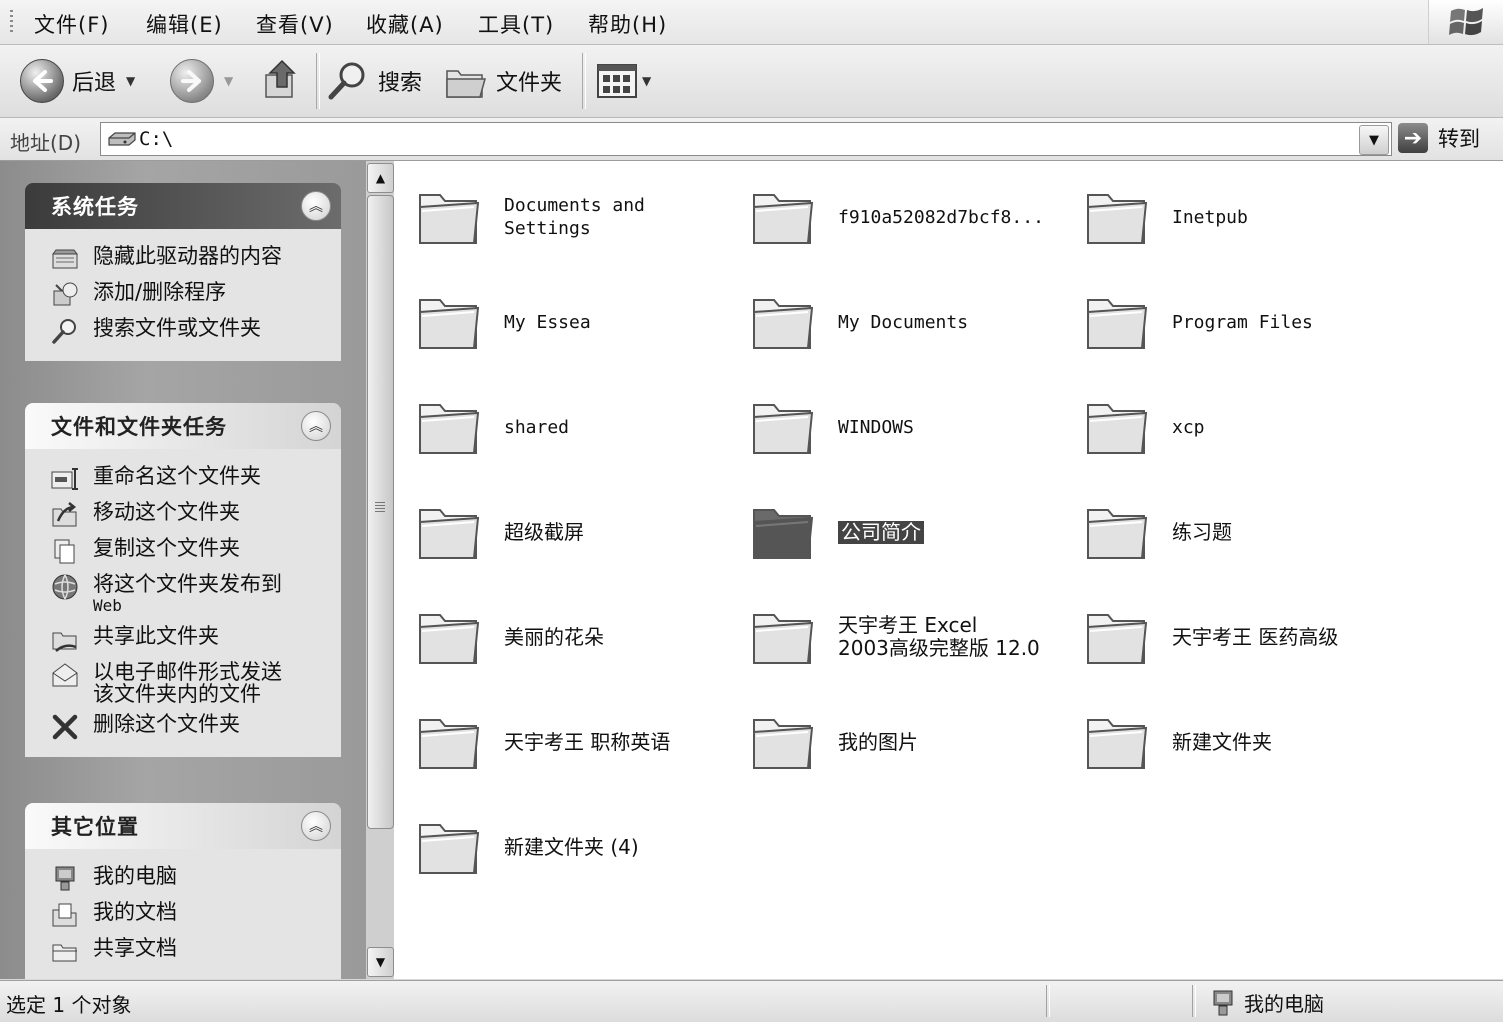  What do you see at coordinates (183, 879) in the screenshot?
I see `place-my-computer: 我的电脑` at bounding box center [183, 879].